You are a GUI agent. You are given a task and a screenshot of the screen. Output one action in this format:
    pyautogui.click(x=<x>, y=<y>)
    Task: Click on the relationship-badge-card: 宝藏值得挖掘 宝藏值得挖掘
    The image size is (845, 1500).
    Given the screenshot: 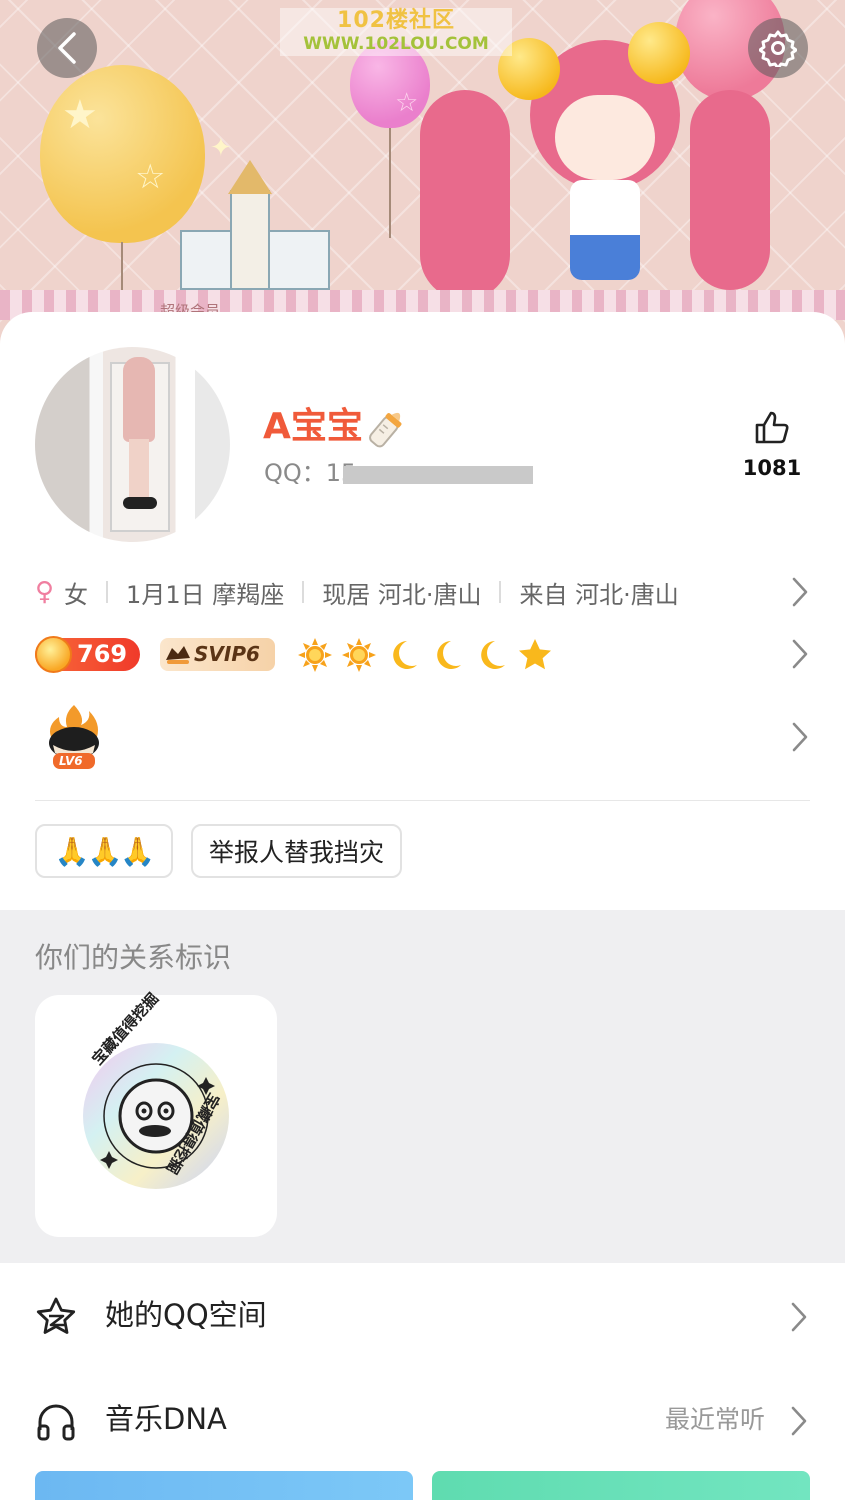 What is the action you would take?
    pyautogui.click(x=156, y=1113)
    